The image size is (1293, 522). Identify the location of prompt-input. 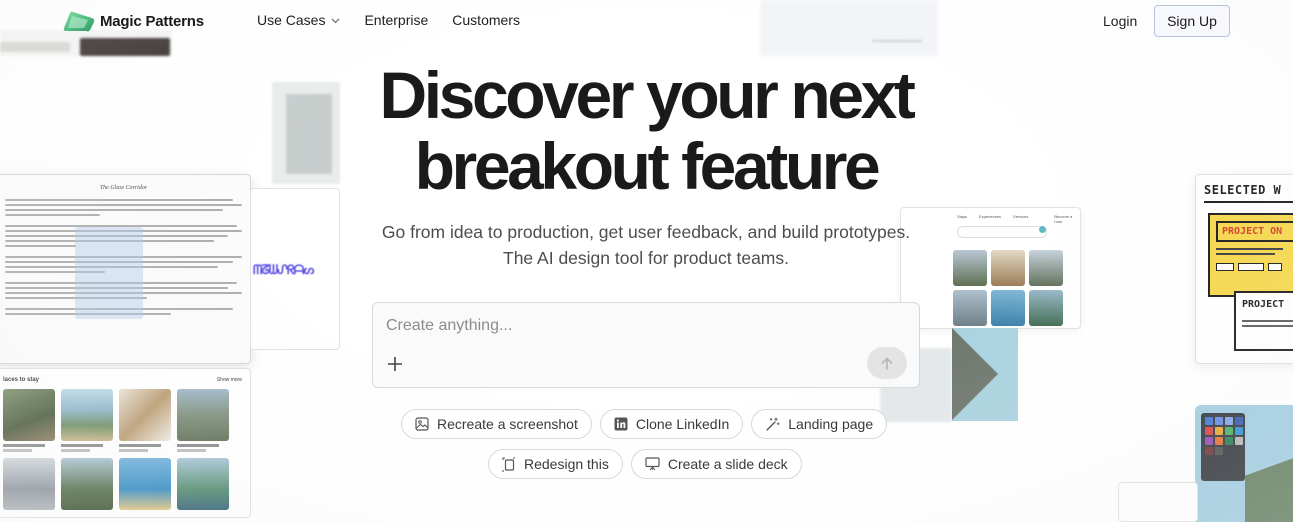
(646, 326).